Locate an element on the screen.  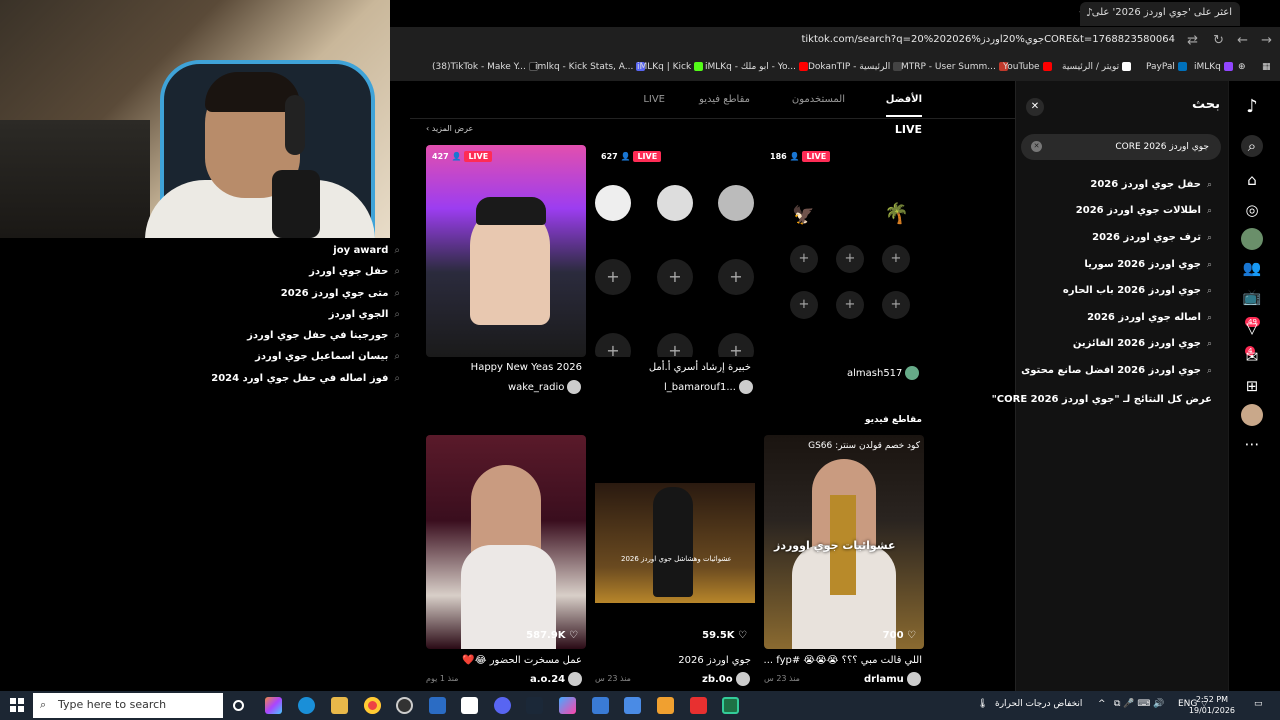
left-suggestion: ⌕جورجينا في حفل جوي اوردز is located at coordinates (323, 335).